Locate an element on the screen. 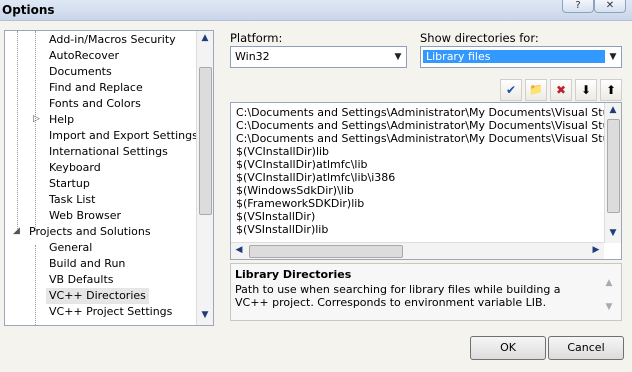 Image resolution: width=632 pixels, height=372 pixels. list-item: $(VCInstallDir)atlmfc\lib\i386 is located at coordinates (315, 177).